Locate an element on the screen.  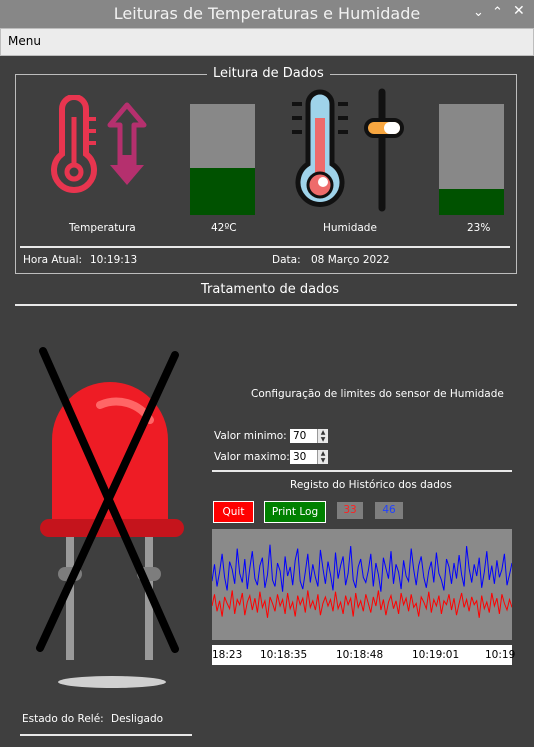
max-value-spinbox: 30 ▲ ▼ is located at coordinates (309, 457).